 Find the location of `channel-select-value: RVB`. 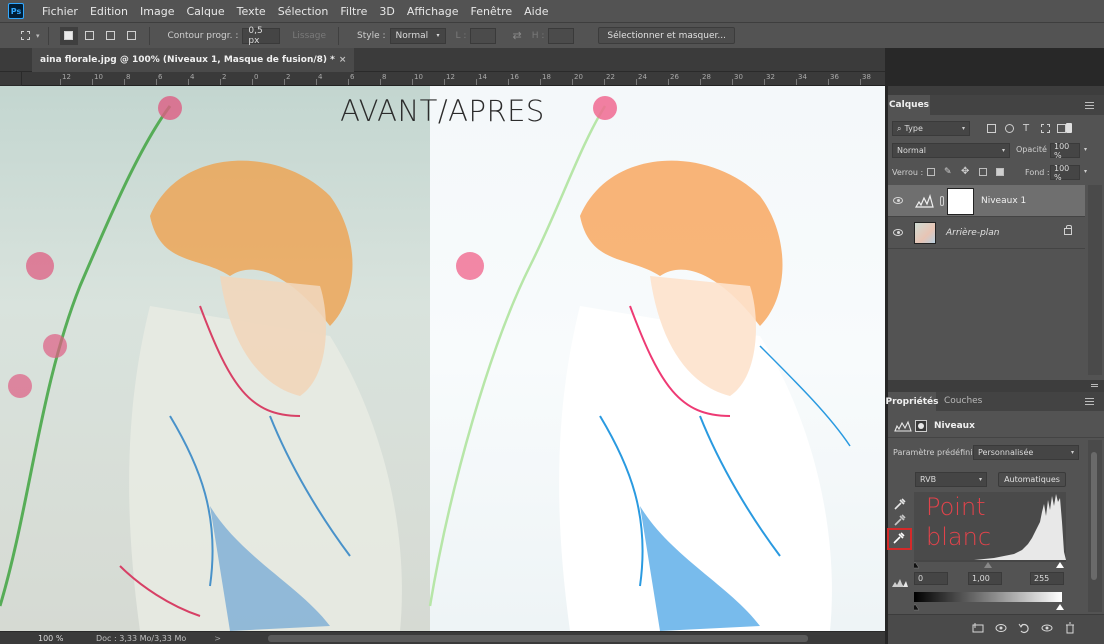

channel-select-value: RVB is located at coordinates (928, 479).